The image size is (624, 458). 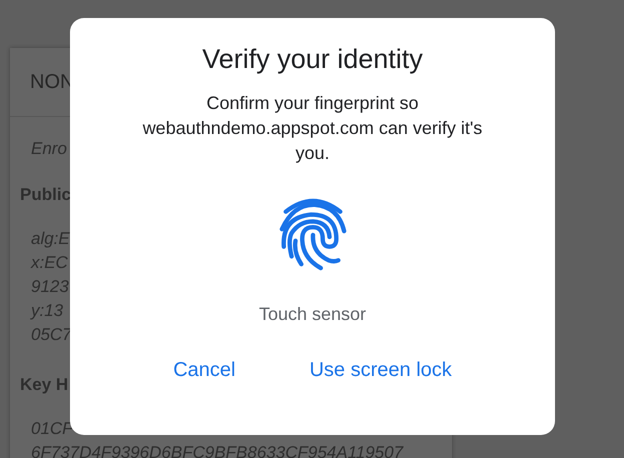 What do you see at coordinates (50, 287) in the screenshot?
I see `text-line: 9123` at bounding box center [50, 287].